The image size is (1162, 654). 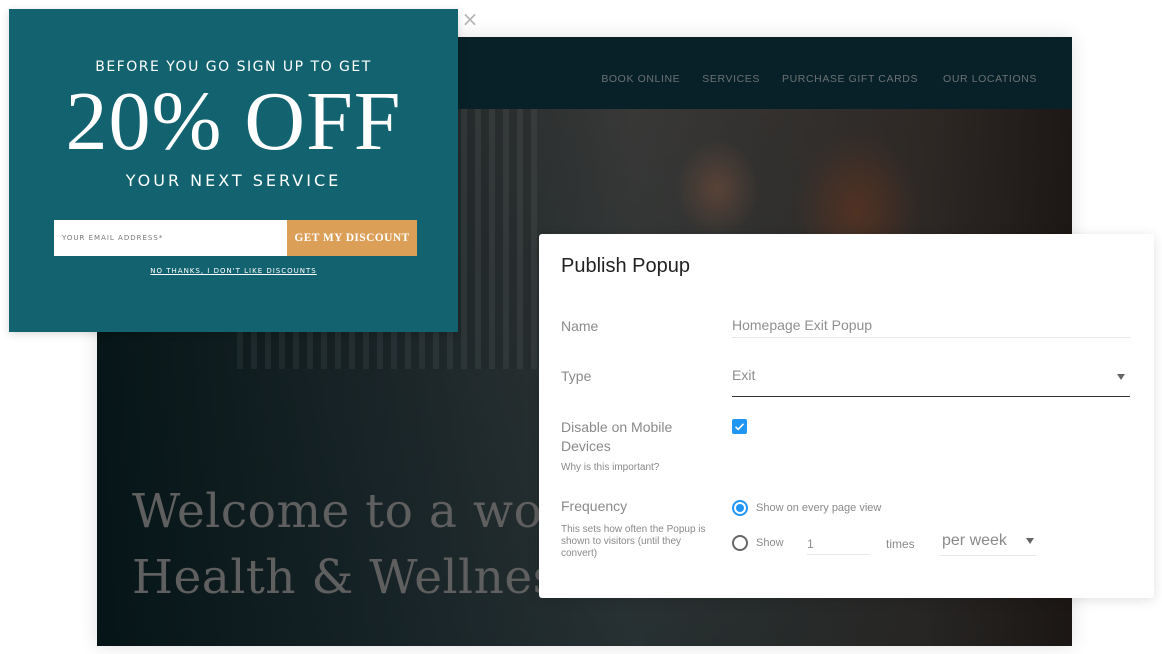 I want to click on period-select-value: per week, so click(x=974, y=540).